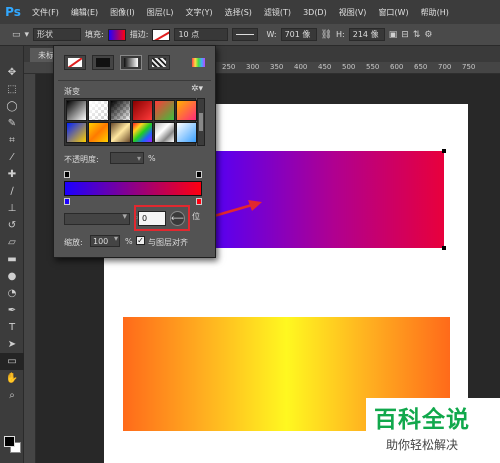  I want to click on blur-tool-icon: ●, so click(12, 276).